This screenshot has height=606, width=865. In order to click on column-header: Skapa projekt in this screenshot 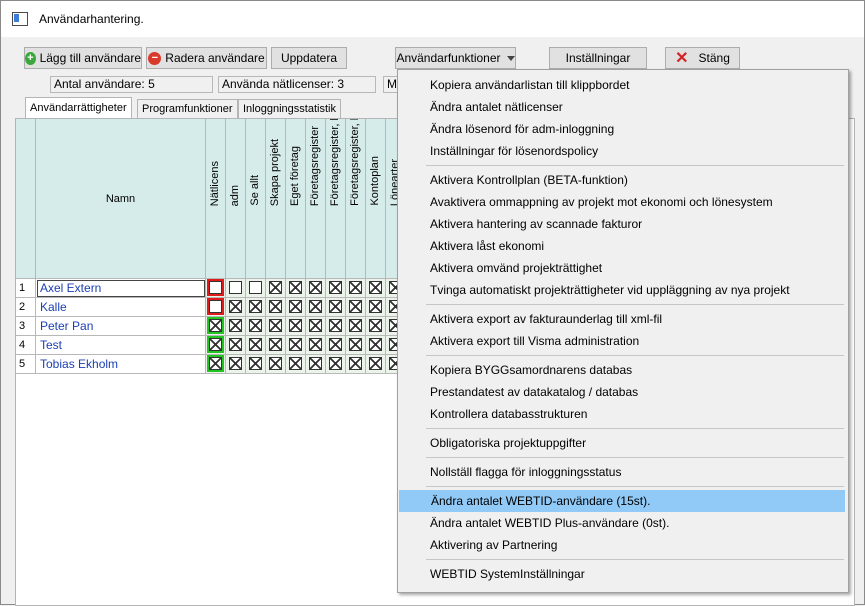, I will do `click(276, 199)`.